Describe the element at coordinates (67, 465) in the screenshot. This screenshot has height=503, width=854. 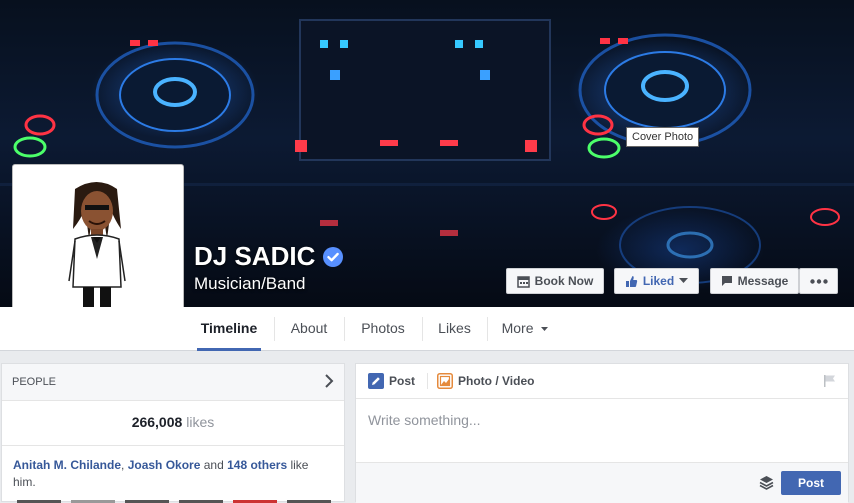
I see `friend-link: Anitah M. Chilande` at that location.